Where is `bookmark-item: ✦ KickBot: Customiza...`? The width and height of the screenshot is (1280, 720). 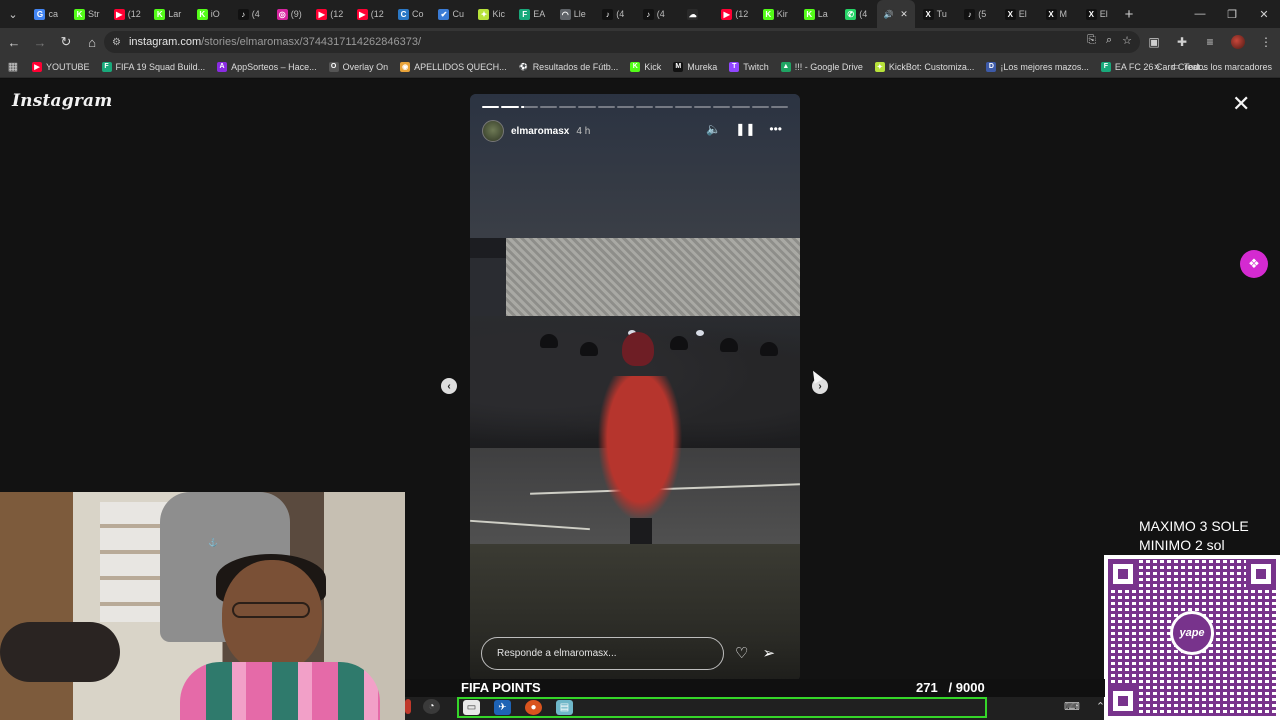
bookmark-item: ✦ KickBot: Customiza... is located at coordinates (925, 66).